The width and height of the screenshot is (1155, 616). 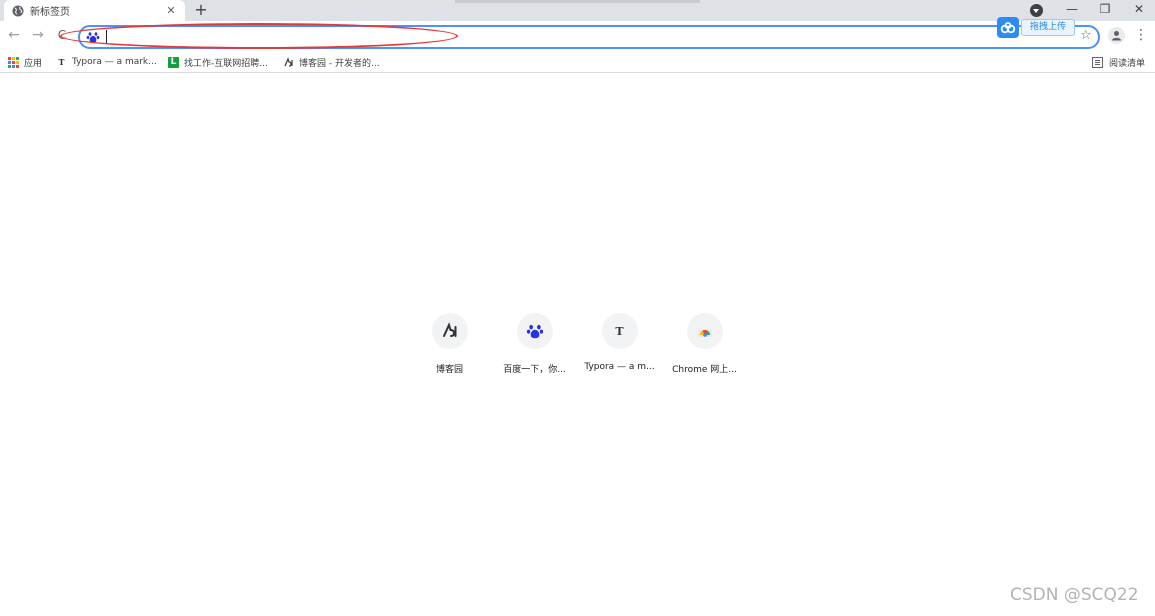 I want to click on baidu-netdisk-icon, so click(x=1008, y=27).